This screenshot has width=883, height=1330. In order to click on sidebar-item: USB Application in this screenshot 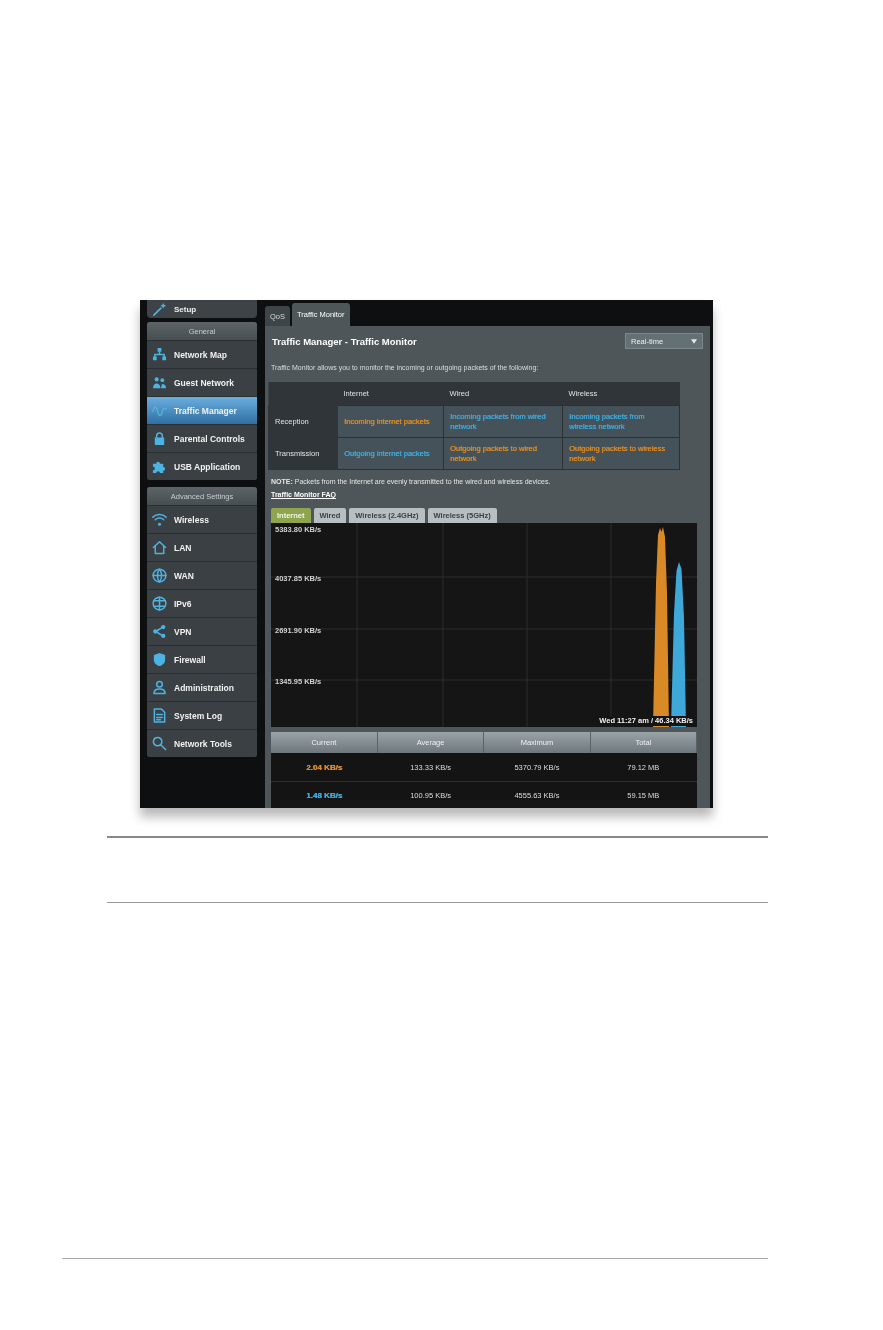, I will do `click(202, 466)`.